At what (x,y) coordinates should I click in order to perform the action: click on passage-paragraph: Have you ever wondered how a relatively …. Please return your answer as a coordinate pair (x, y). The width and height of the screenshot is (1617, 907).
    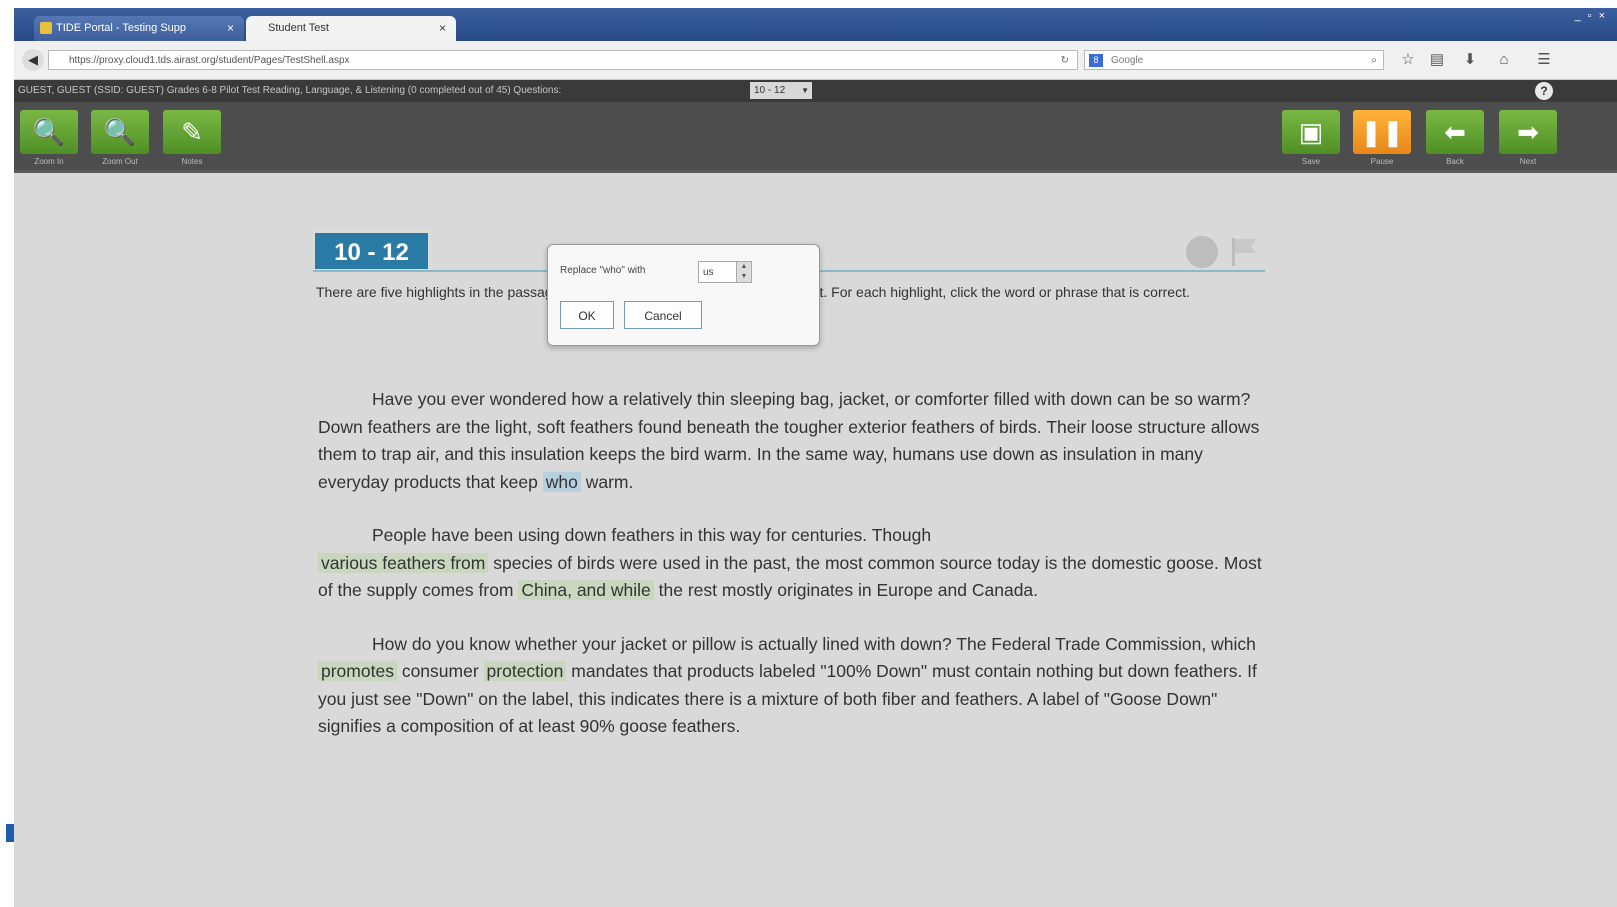
    Looking at the image, I should click on (793, 441).